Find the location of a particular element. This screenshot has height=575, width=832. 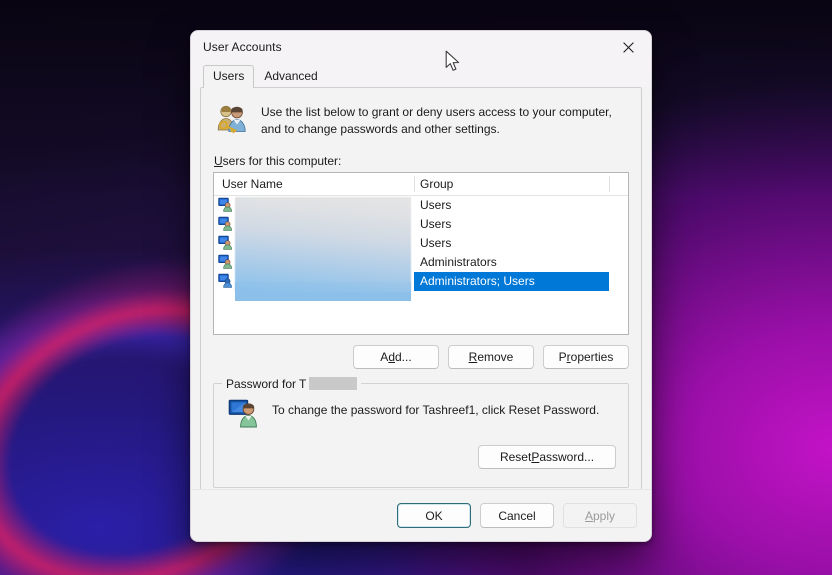

properties-button: Pr operties is located at coordinates (586, 357).